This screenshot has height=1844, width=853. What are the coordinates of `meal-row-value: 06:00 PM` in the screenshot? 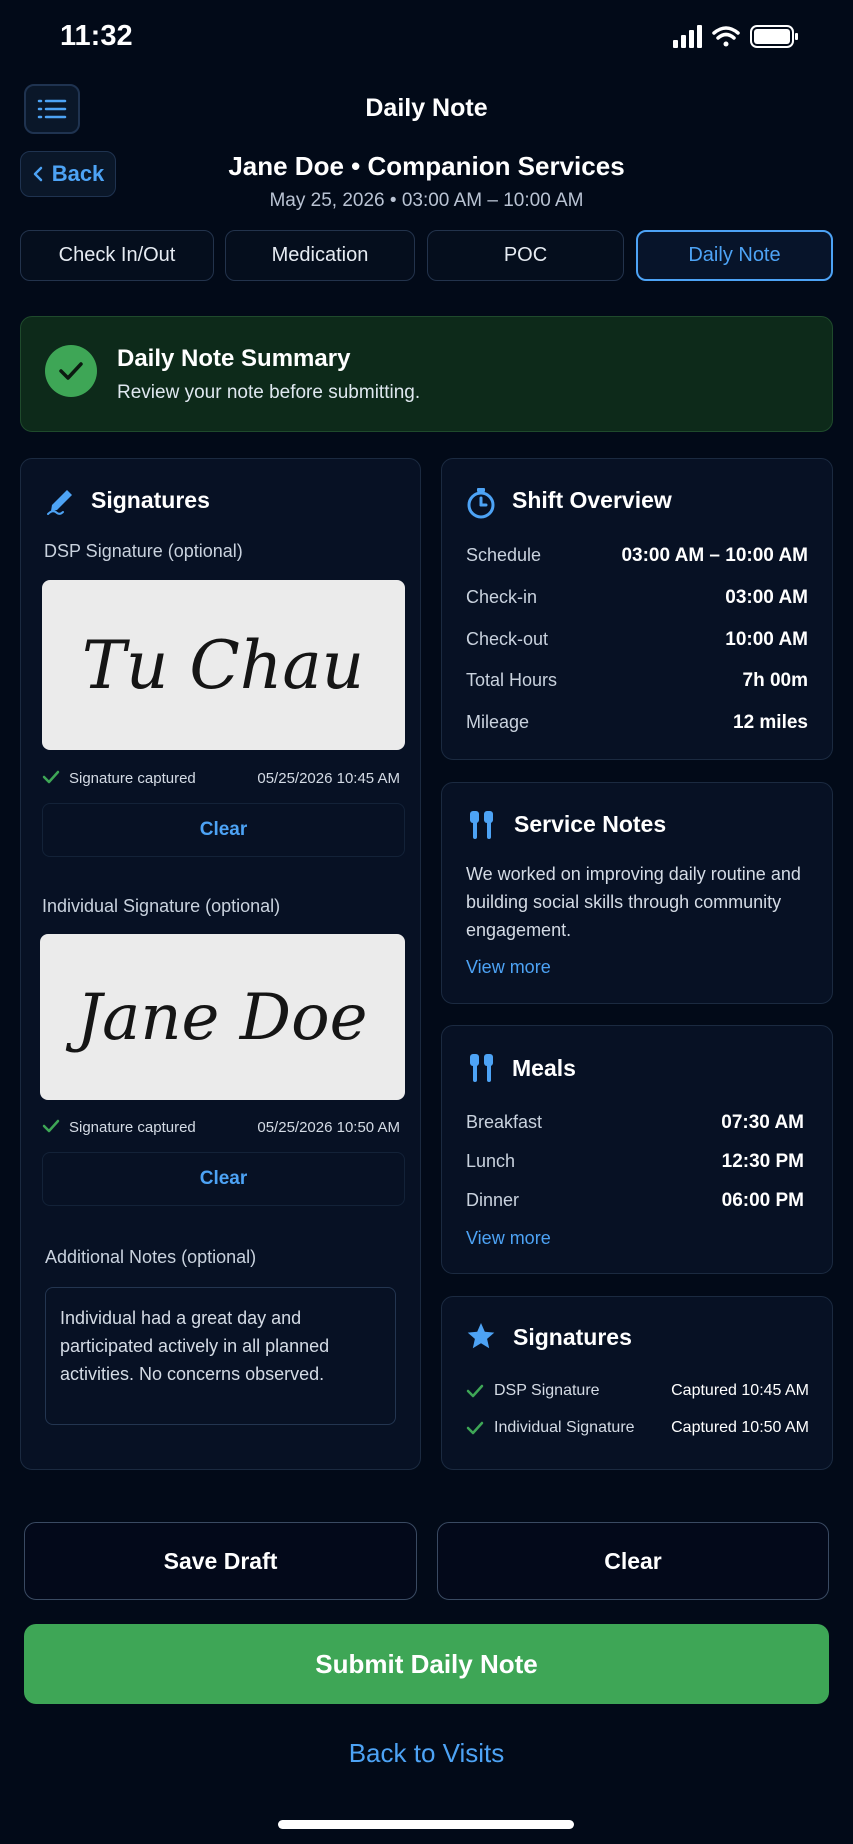 It's located at (762, 1200).